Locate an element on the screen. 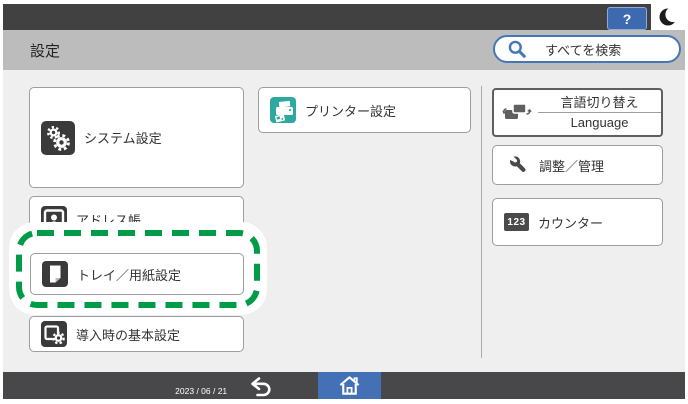  search-all-button: すべてを検索 is located at coordinates (587, 49).